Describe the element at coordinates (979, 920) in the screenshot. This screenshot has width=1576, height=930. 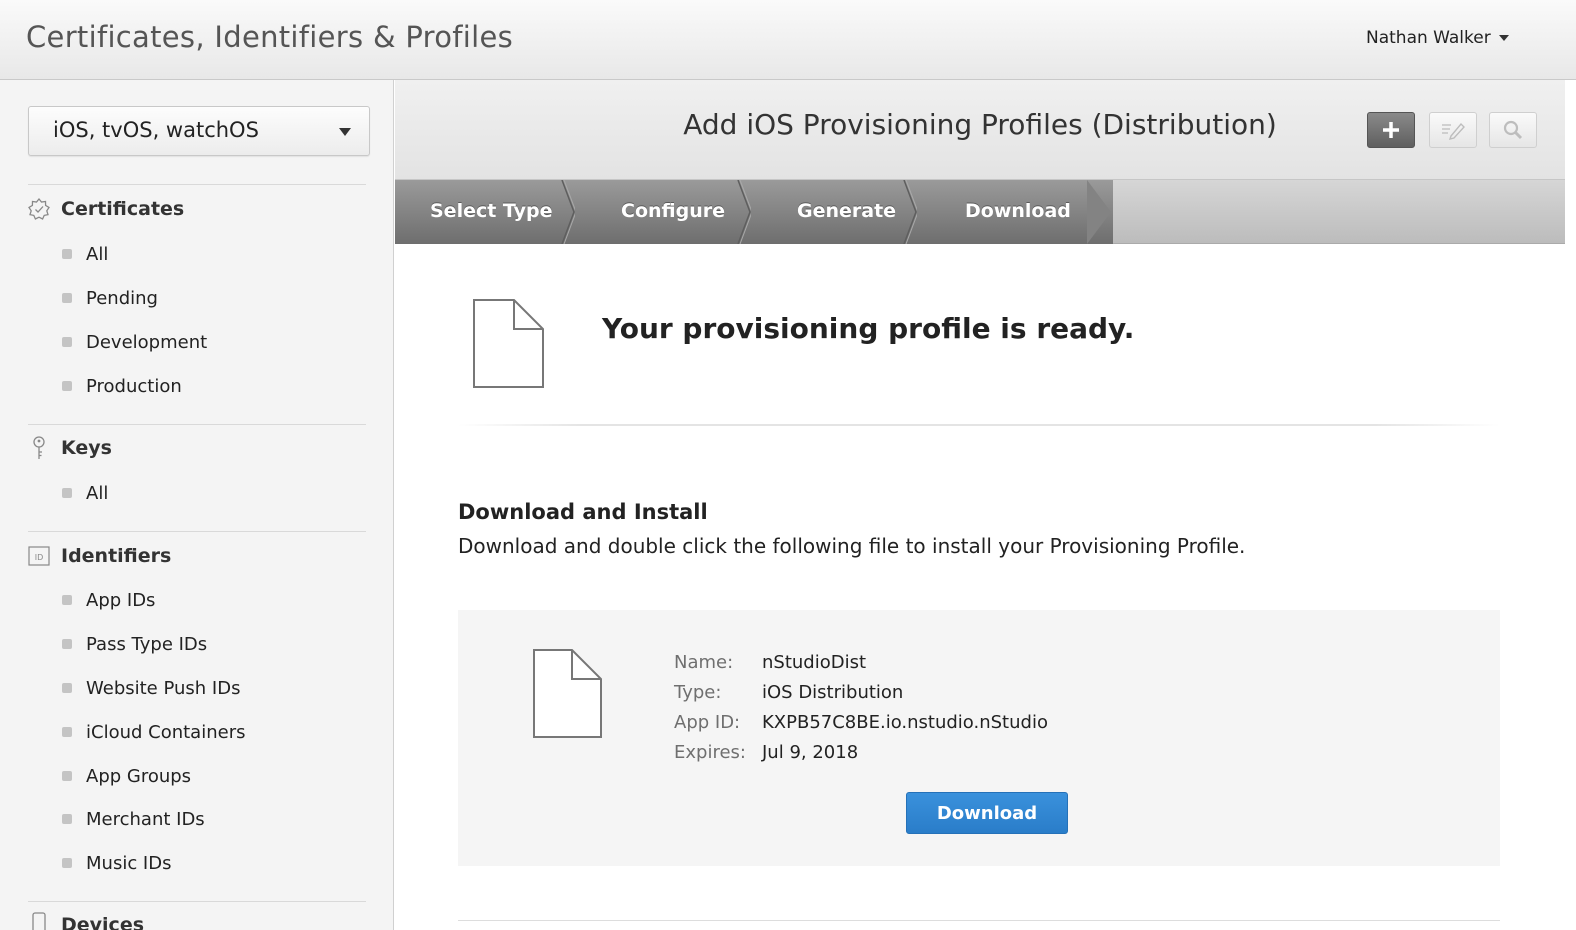
I see `bottom-divider` at that location.